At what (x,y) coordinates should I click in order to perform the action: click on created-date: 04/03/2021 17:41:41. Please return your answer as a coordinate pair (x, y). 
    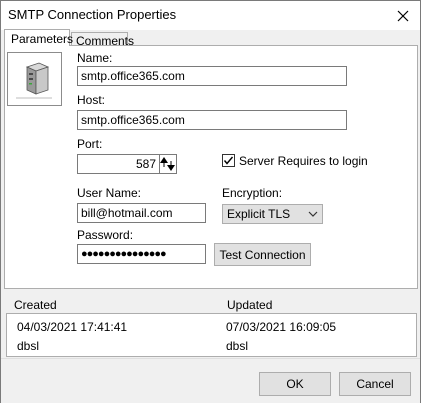
    Looking at the image, I should click on (72, 327).